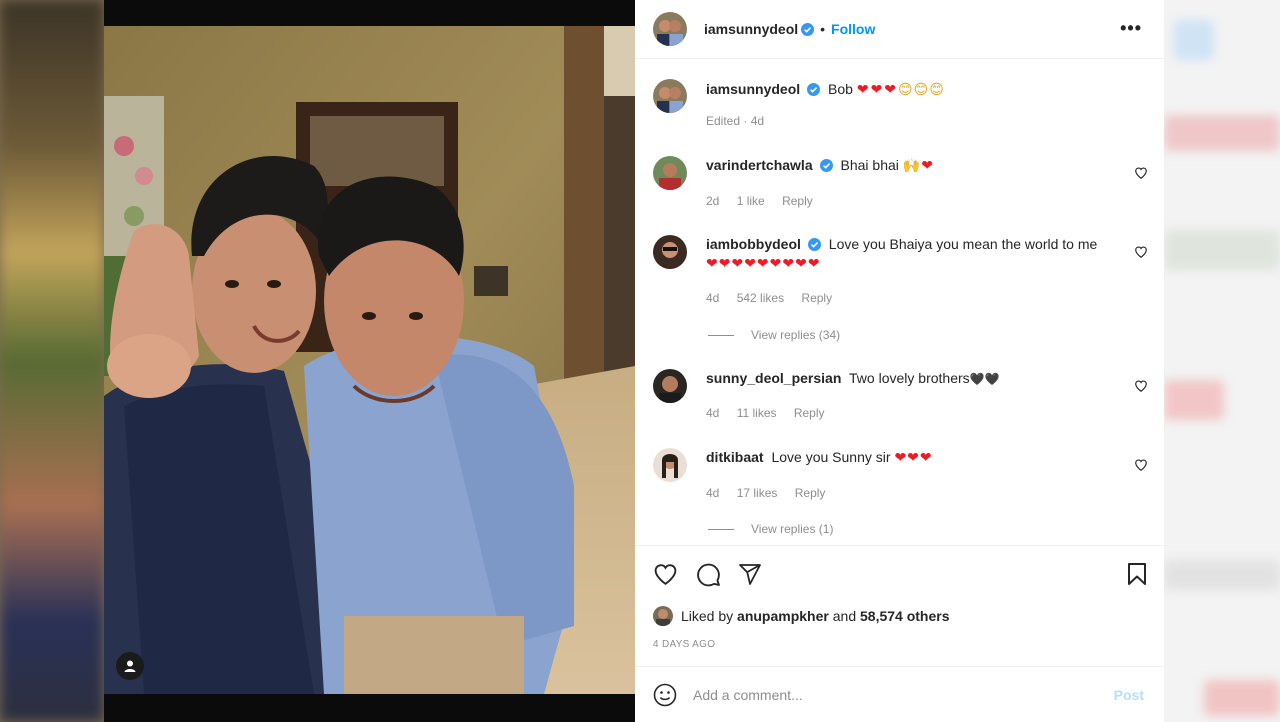 The image size is (1280, 722). Describe the element at coordinates (52, 361) in the screenshot. I see `blurred-left-edge` at that location.